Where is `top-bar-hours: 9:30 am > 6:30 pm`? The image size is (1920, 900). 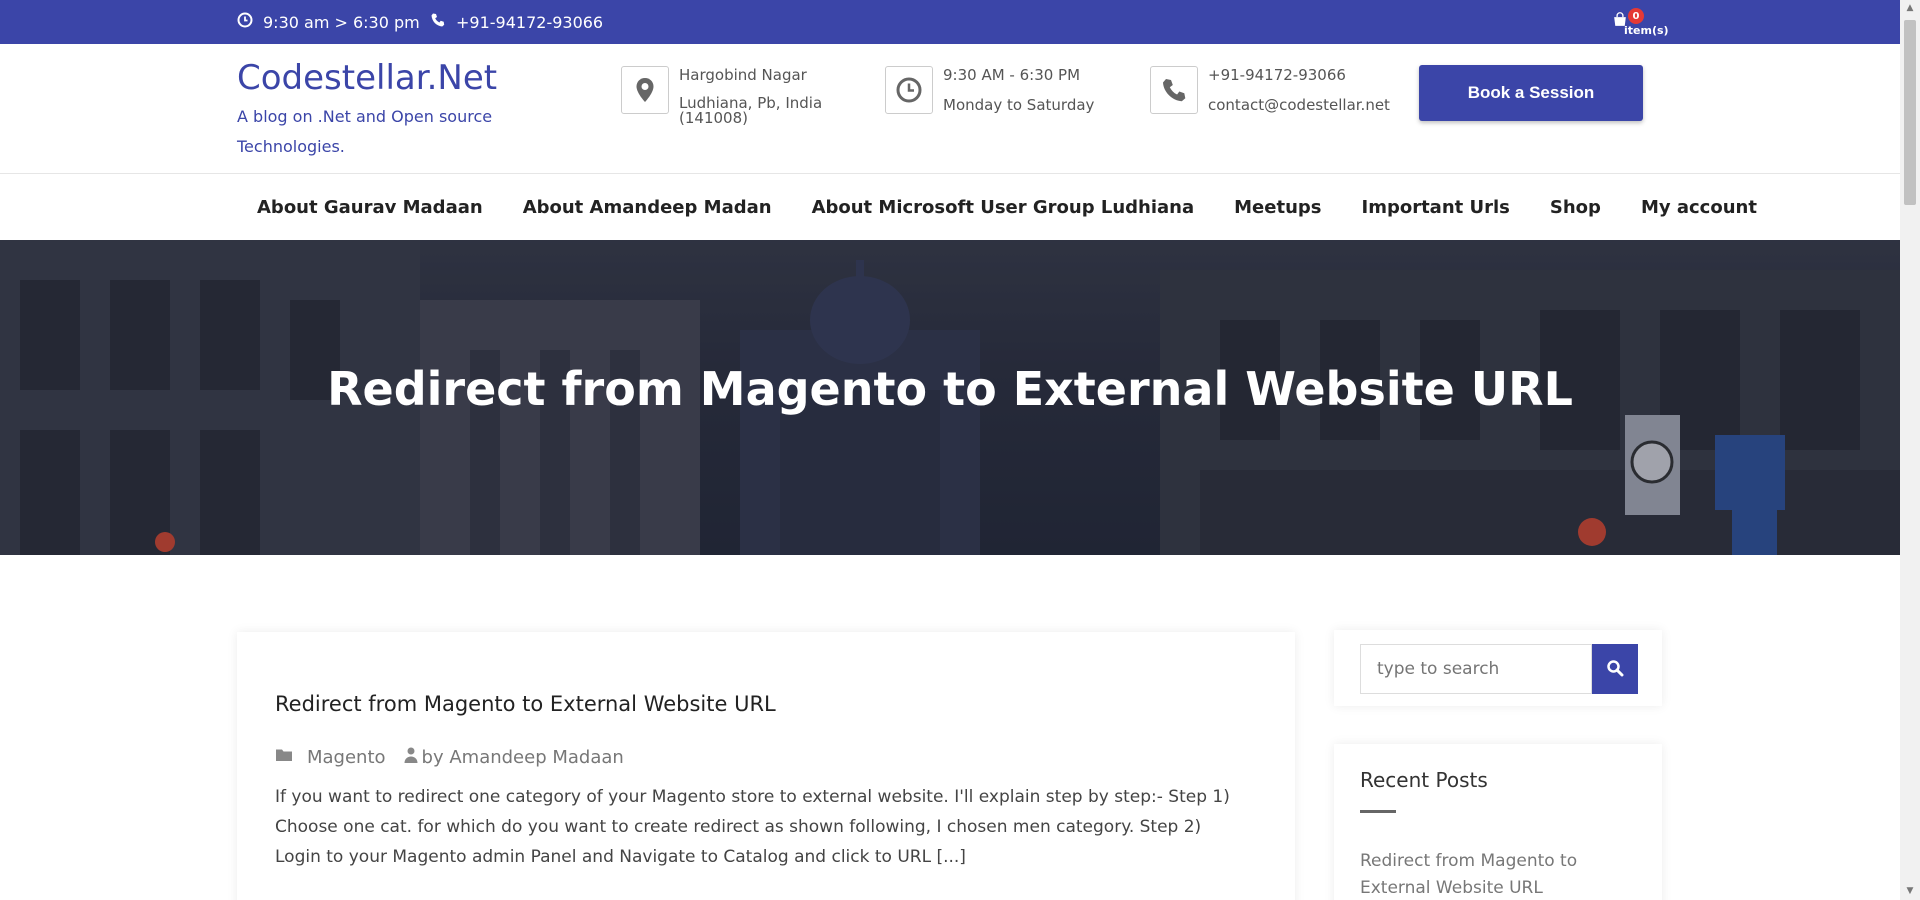 top-bar-hours: 9:30 am > 6:30 pm is located at coordinates (328, 22).